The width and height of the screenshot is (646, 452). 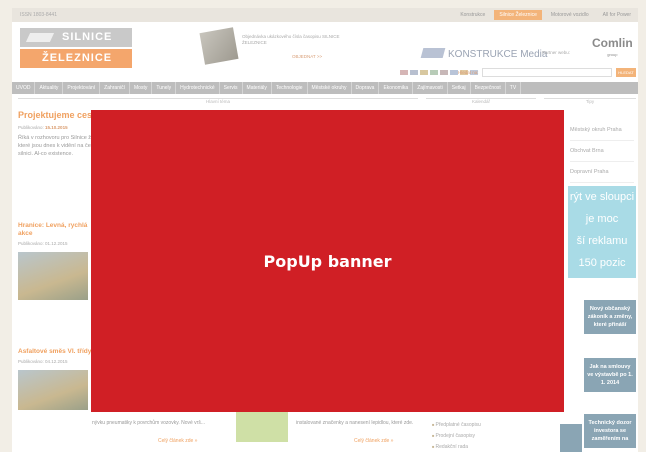 What do you see at coordinates (396, 88) in the screenshot?
I see `nav-item: Ekonomika` at bounding box center [396, 88].